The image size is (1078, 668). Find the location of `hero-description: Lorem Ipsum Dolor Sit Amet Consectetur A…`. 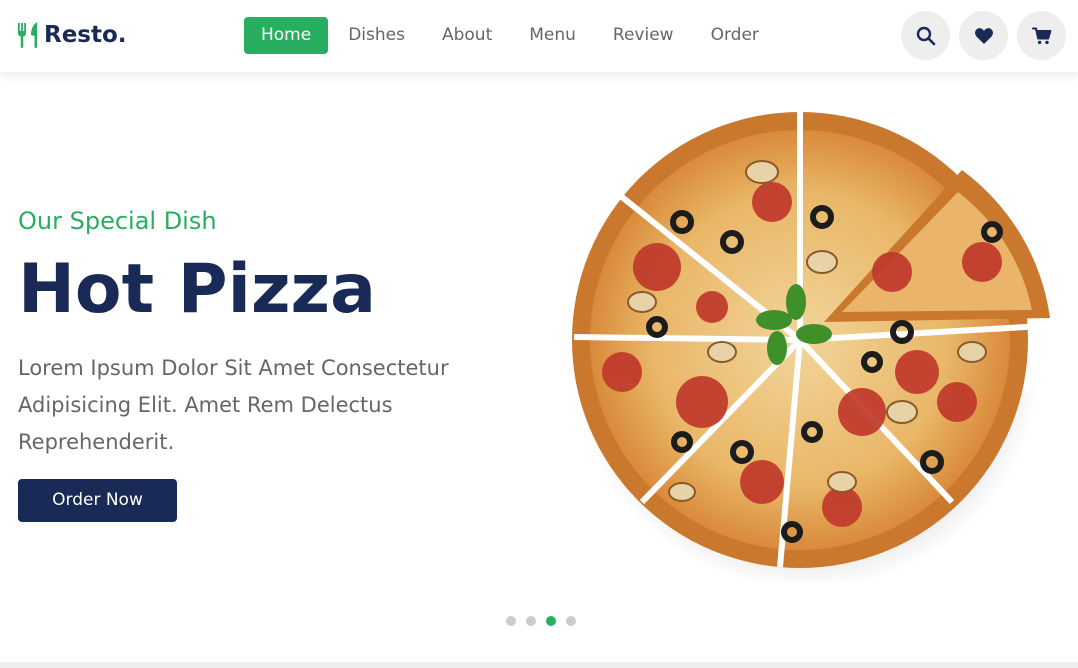

hero-description: Lorem Ipsum Dolor Sit Amet Consectetur A… is located at coordinates (233, 405).